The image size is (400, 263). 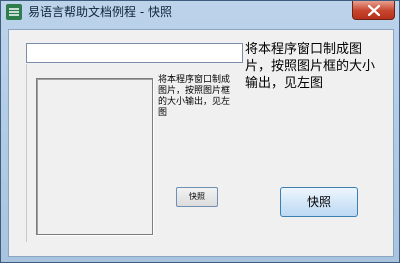 I want to click on snapshot-label: 将本程序窗口制成图片，按照图片框的大小输出，见左图, so click(x=194, y=96).